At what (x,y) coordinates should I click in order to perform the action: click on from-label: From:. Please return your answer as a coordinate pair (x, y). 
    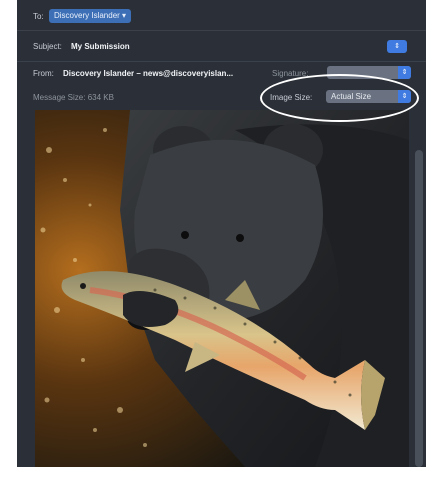
    Looking at the image, I should click on (43, 73).